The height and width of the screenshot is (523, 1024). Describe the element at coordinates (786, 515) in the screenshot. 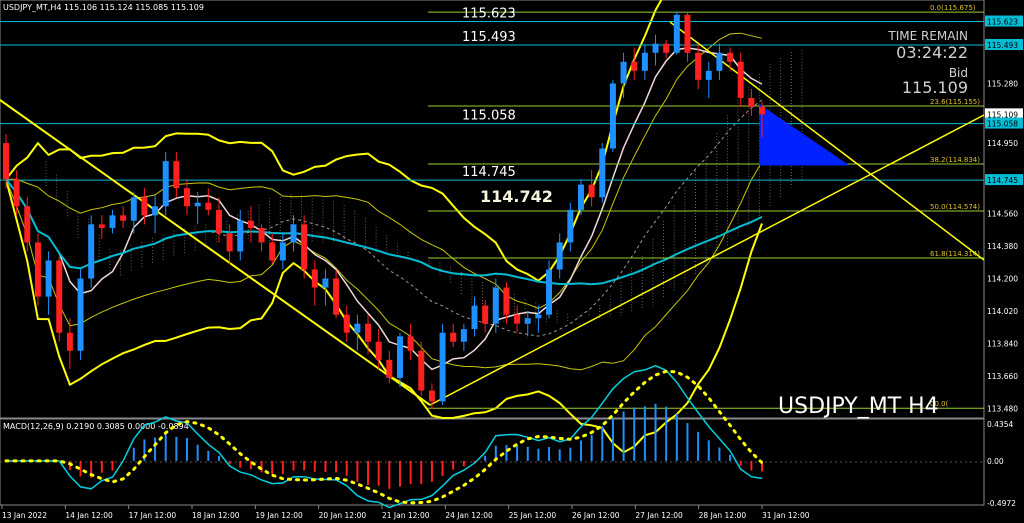

I see `time-axis-label: 31 Jan 12:00` at that location.